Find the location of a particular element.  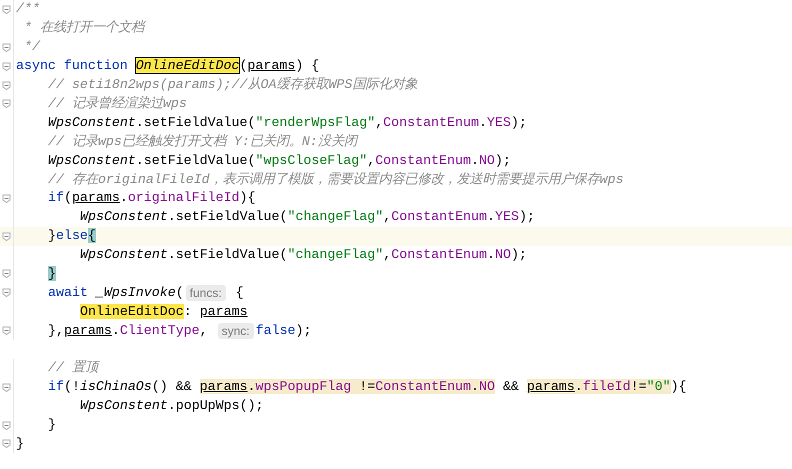

code-text: await _WpsInvoke( is located at coordinates (116, 293).